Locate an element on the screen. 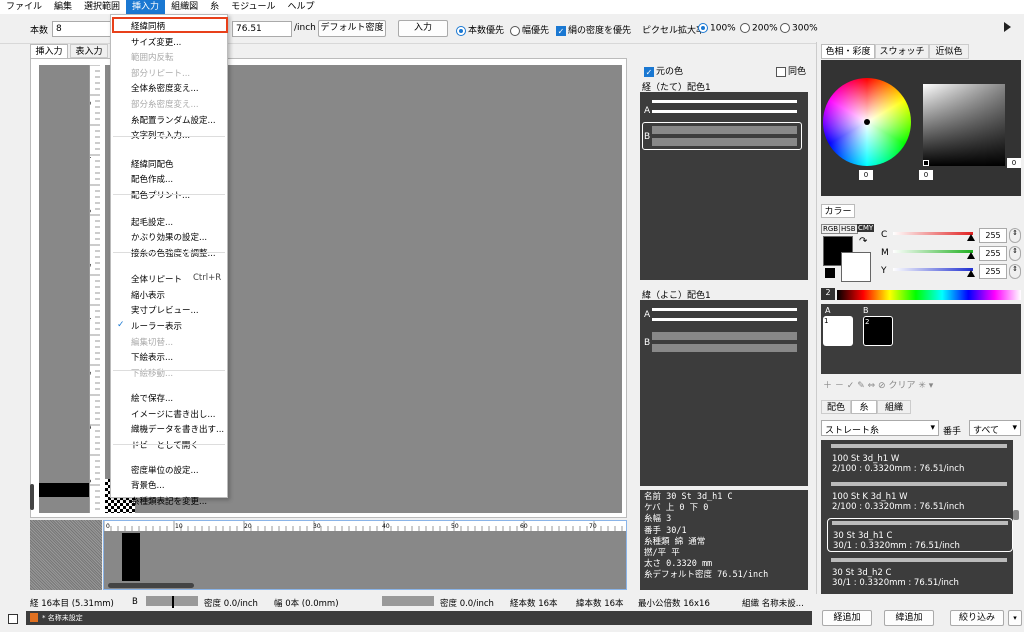  play-icon is located at coordinates (1007, 27).